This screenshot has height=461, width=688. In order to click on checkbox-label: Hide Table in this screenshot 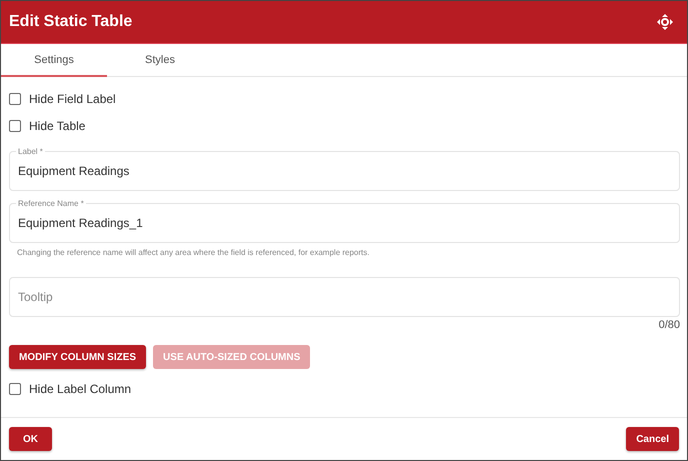, I will do `click(57, 125)`.